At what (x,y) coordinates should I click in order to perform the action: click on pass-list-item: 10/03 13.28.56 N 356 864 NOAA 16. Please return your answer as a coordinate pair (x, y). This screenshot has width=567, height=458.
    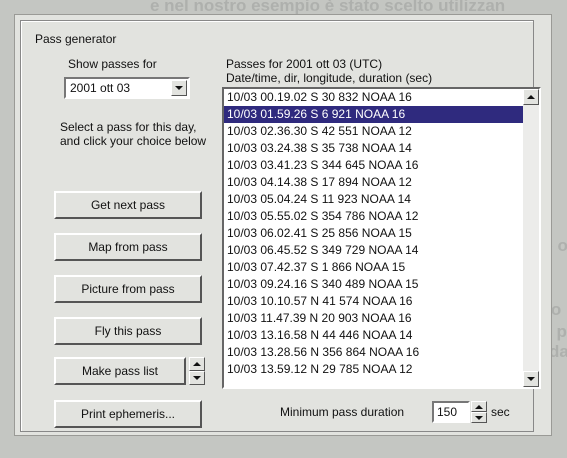
    Looking at the image, I should click on (373, 352).